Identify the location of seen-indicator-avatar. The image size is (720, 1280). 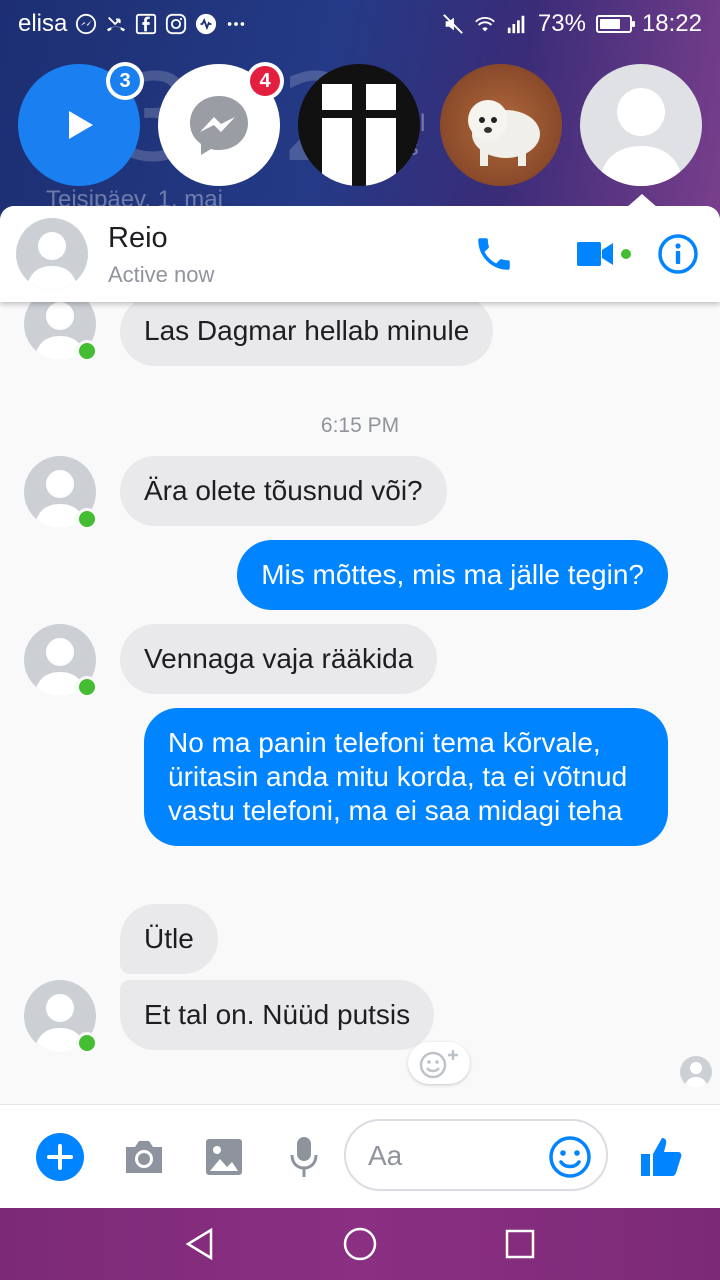
(696, 1072).